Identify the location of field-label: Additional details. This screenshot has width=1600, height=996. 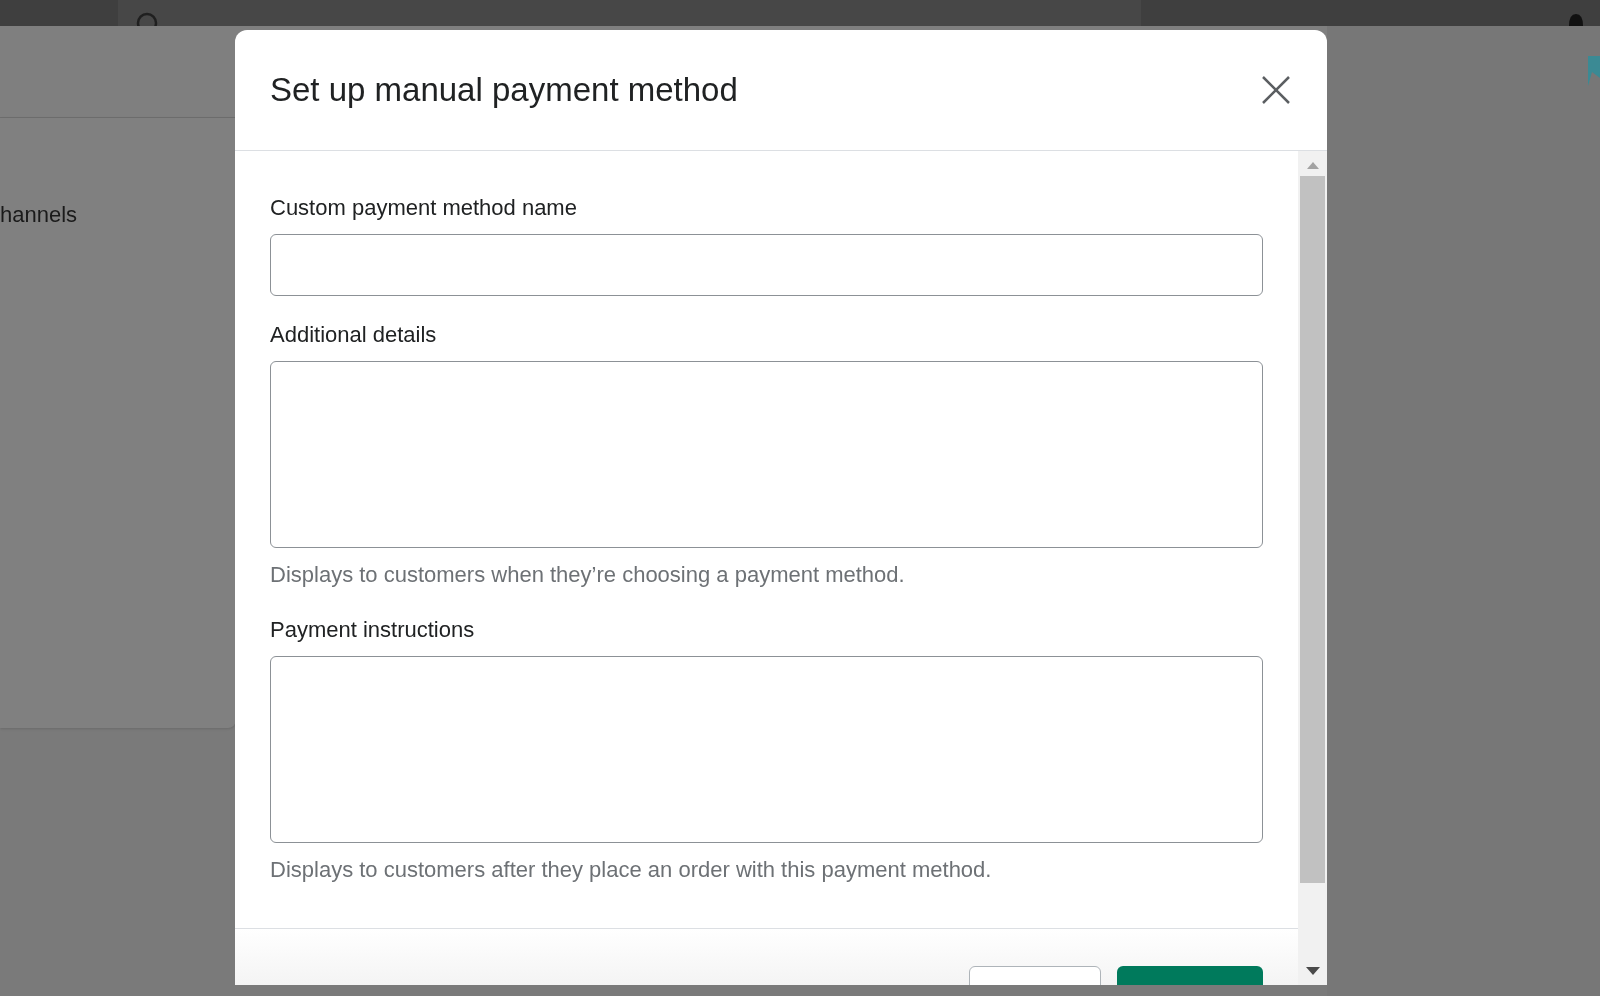
(354, 335).